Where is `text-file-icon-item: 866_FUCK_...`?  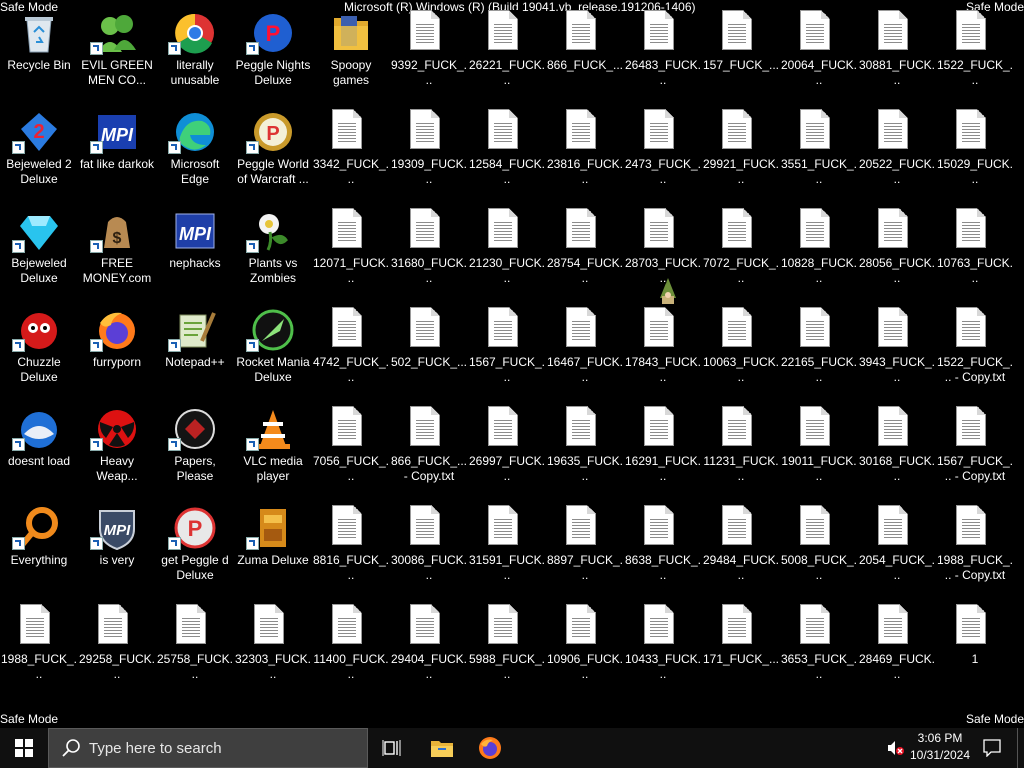
text-file-icon-item: 866_FUCK_... is located at coordinates (585, 48).